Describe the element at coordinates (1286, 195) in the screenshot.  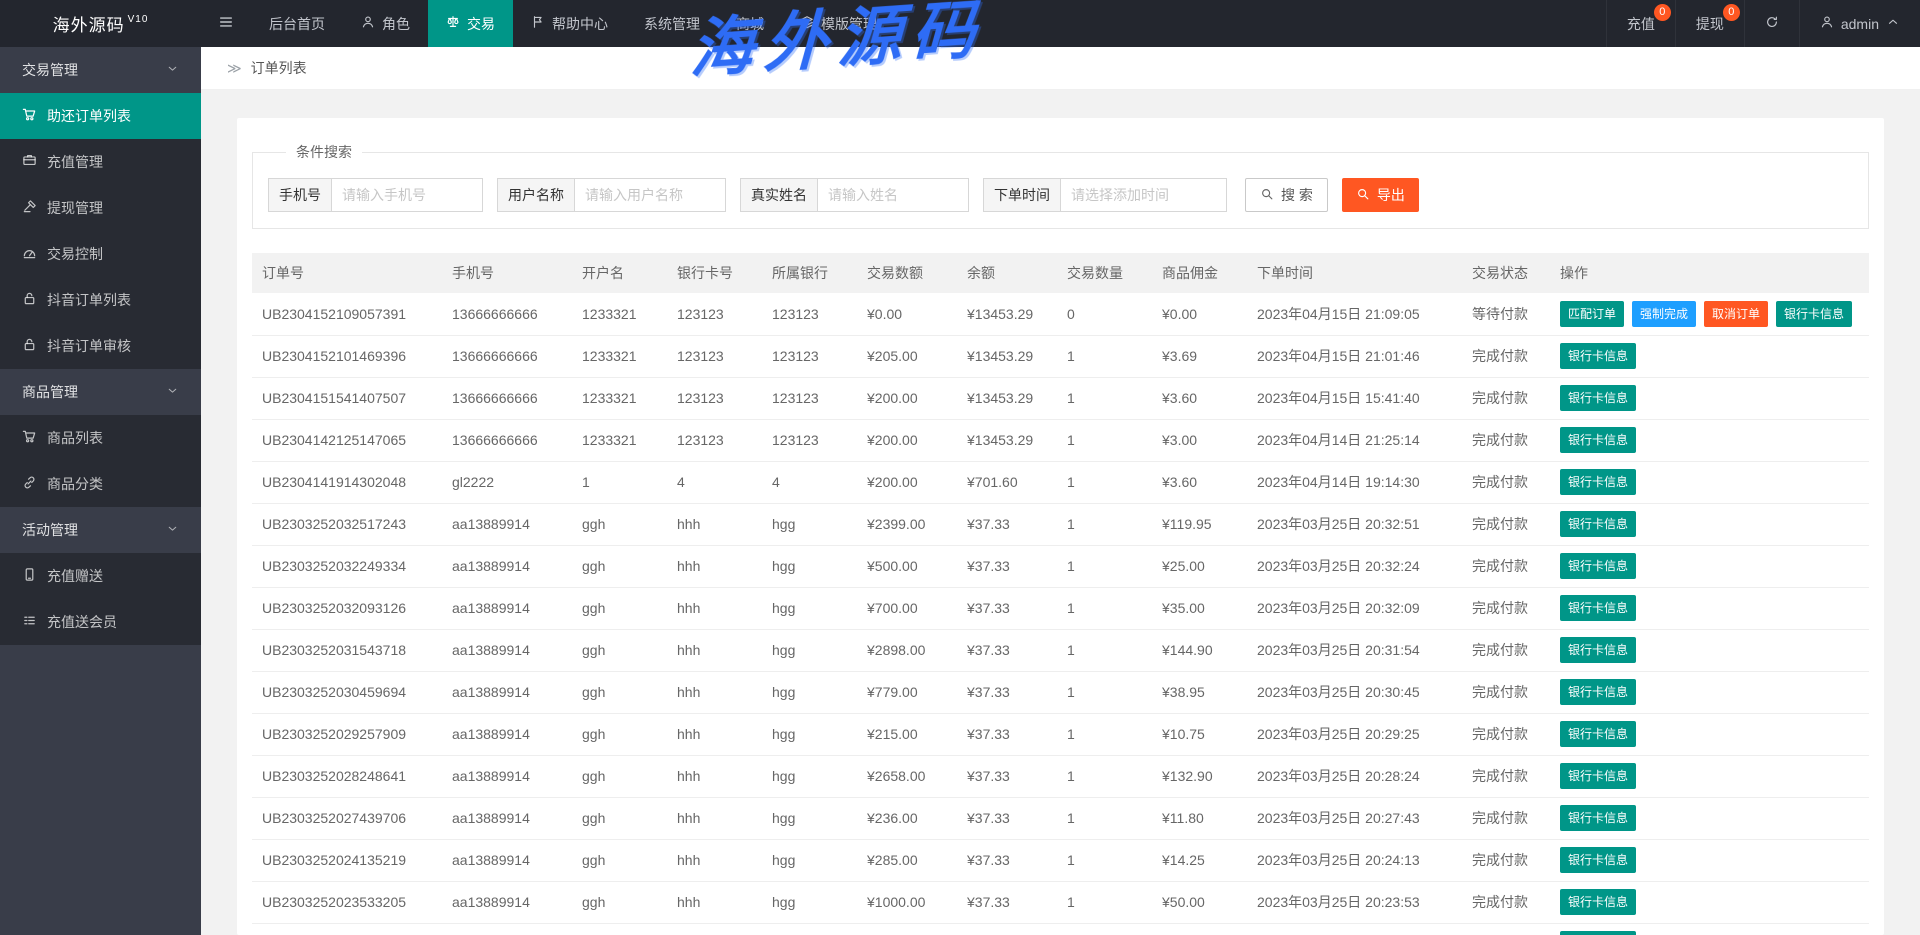
I see `search-button: 搜 索` at that location.